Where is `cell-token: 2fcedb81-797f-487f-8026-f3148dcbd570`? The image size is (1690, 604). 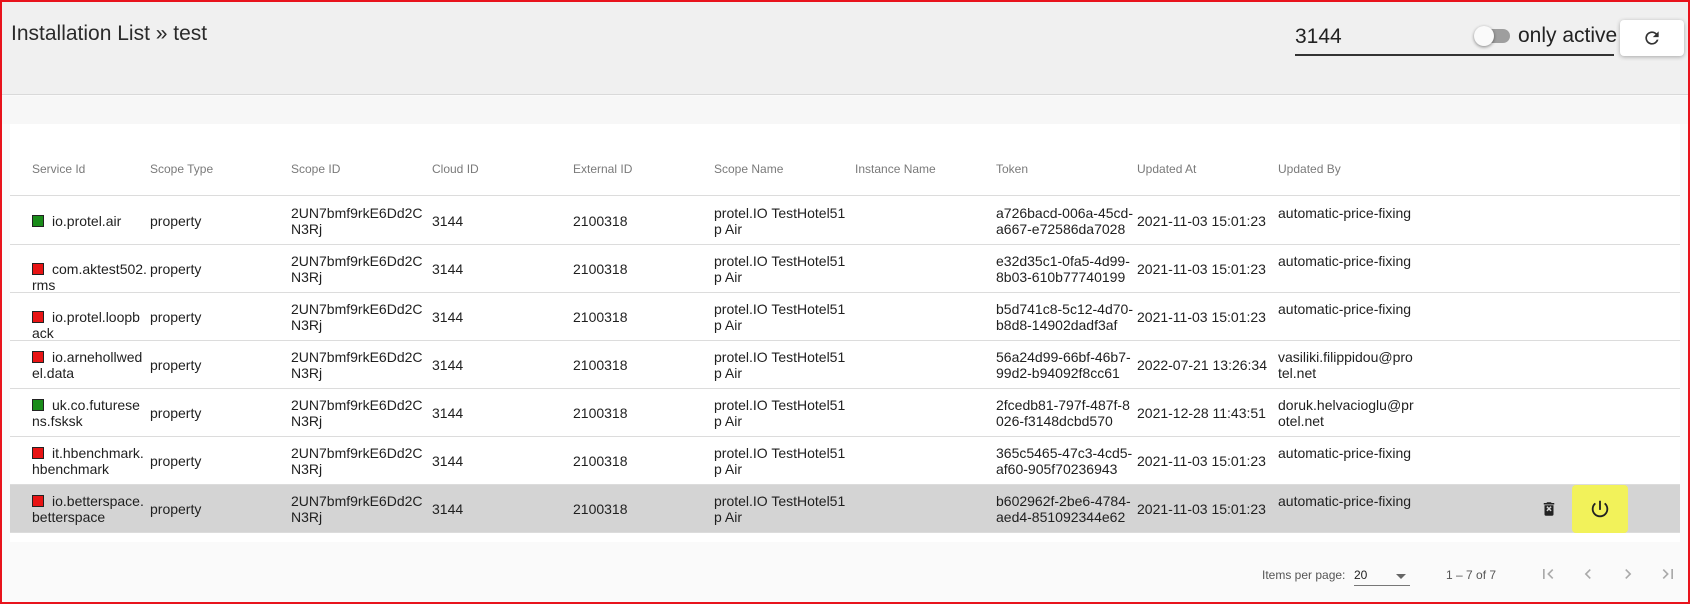
cell-token: 2fcedb81-797f-487f-8026-f3148dcbd570 is located at coordinates (1063, 413).